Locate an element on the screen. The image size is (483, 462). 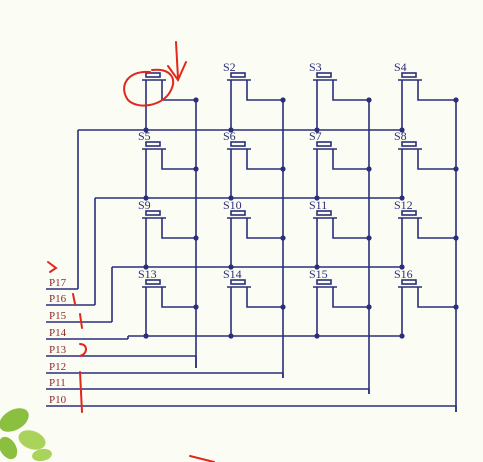
switch-label: S9 is located at coordinates (144, 205).